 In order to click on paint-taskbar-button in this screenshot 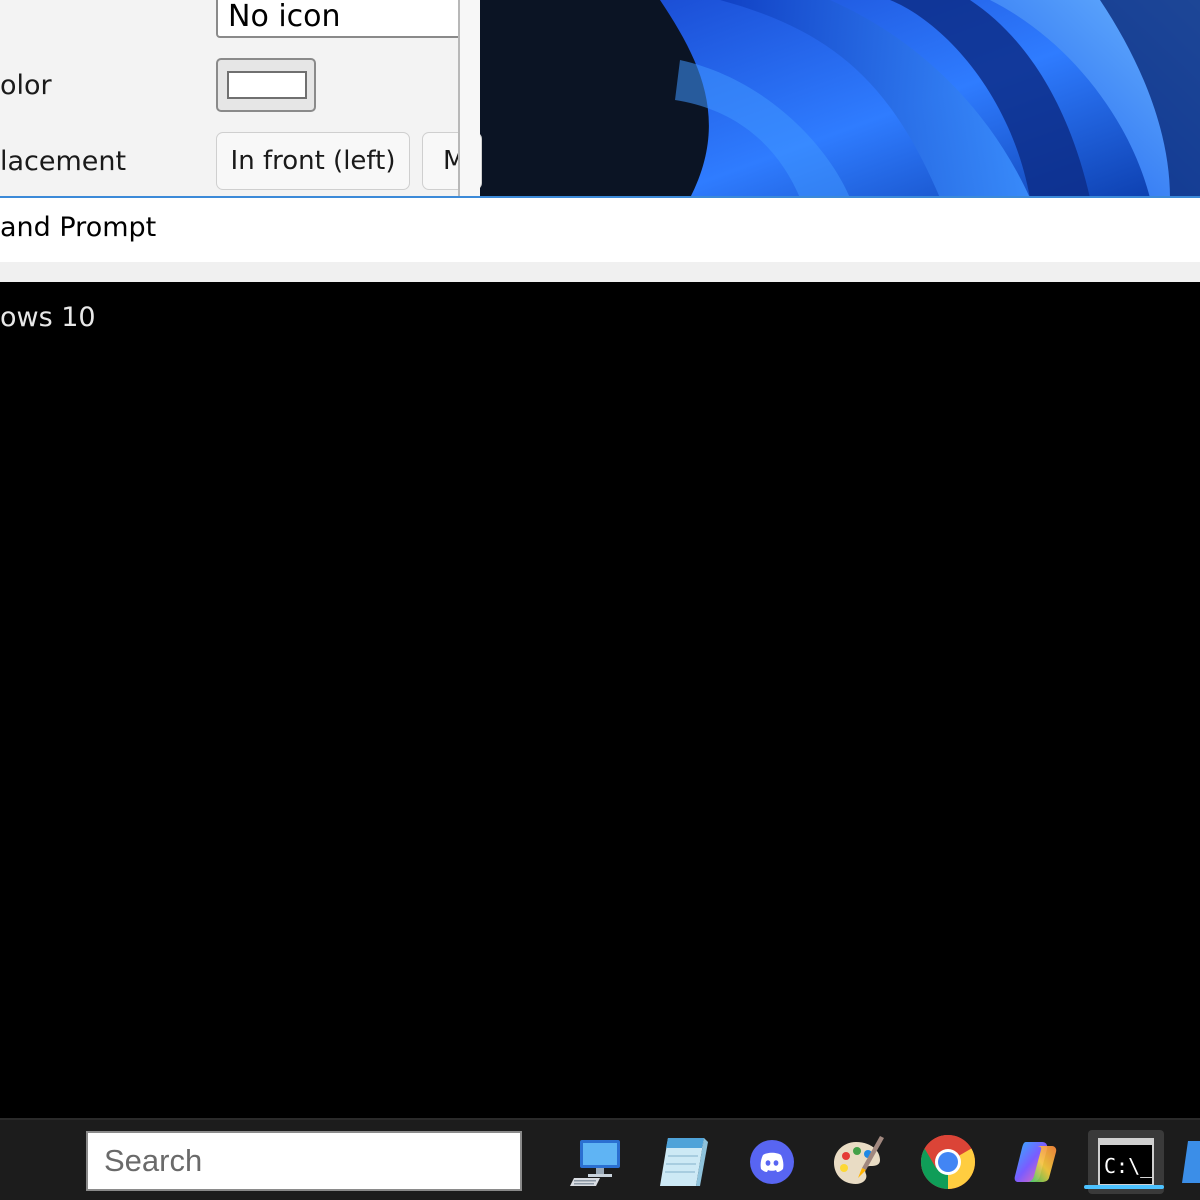, I will do `click(858, 1162)`.